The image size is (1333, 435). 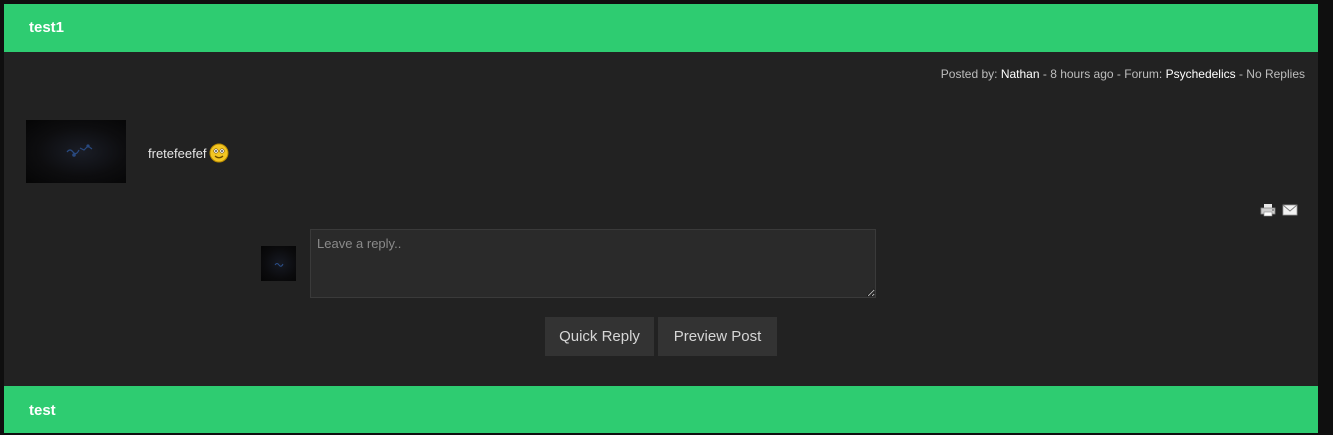 I want to click on post-tools, so click(x=1279, y=210).